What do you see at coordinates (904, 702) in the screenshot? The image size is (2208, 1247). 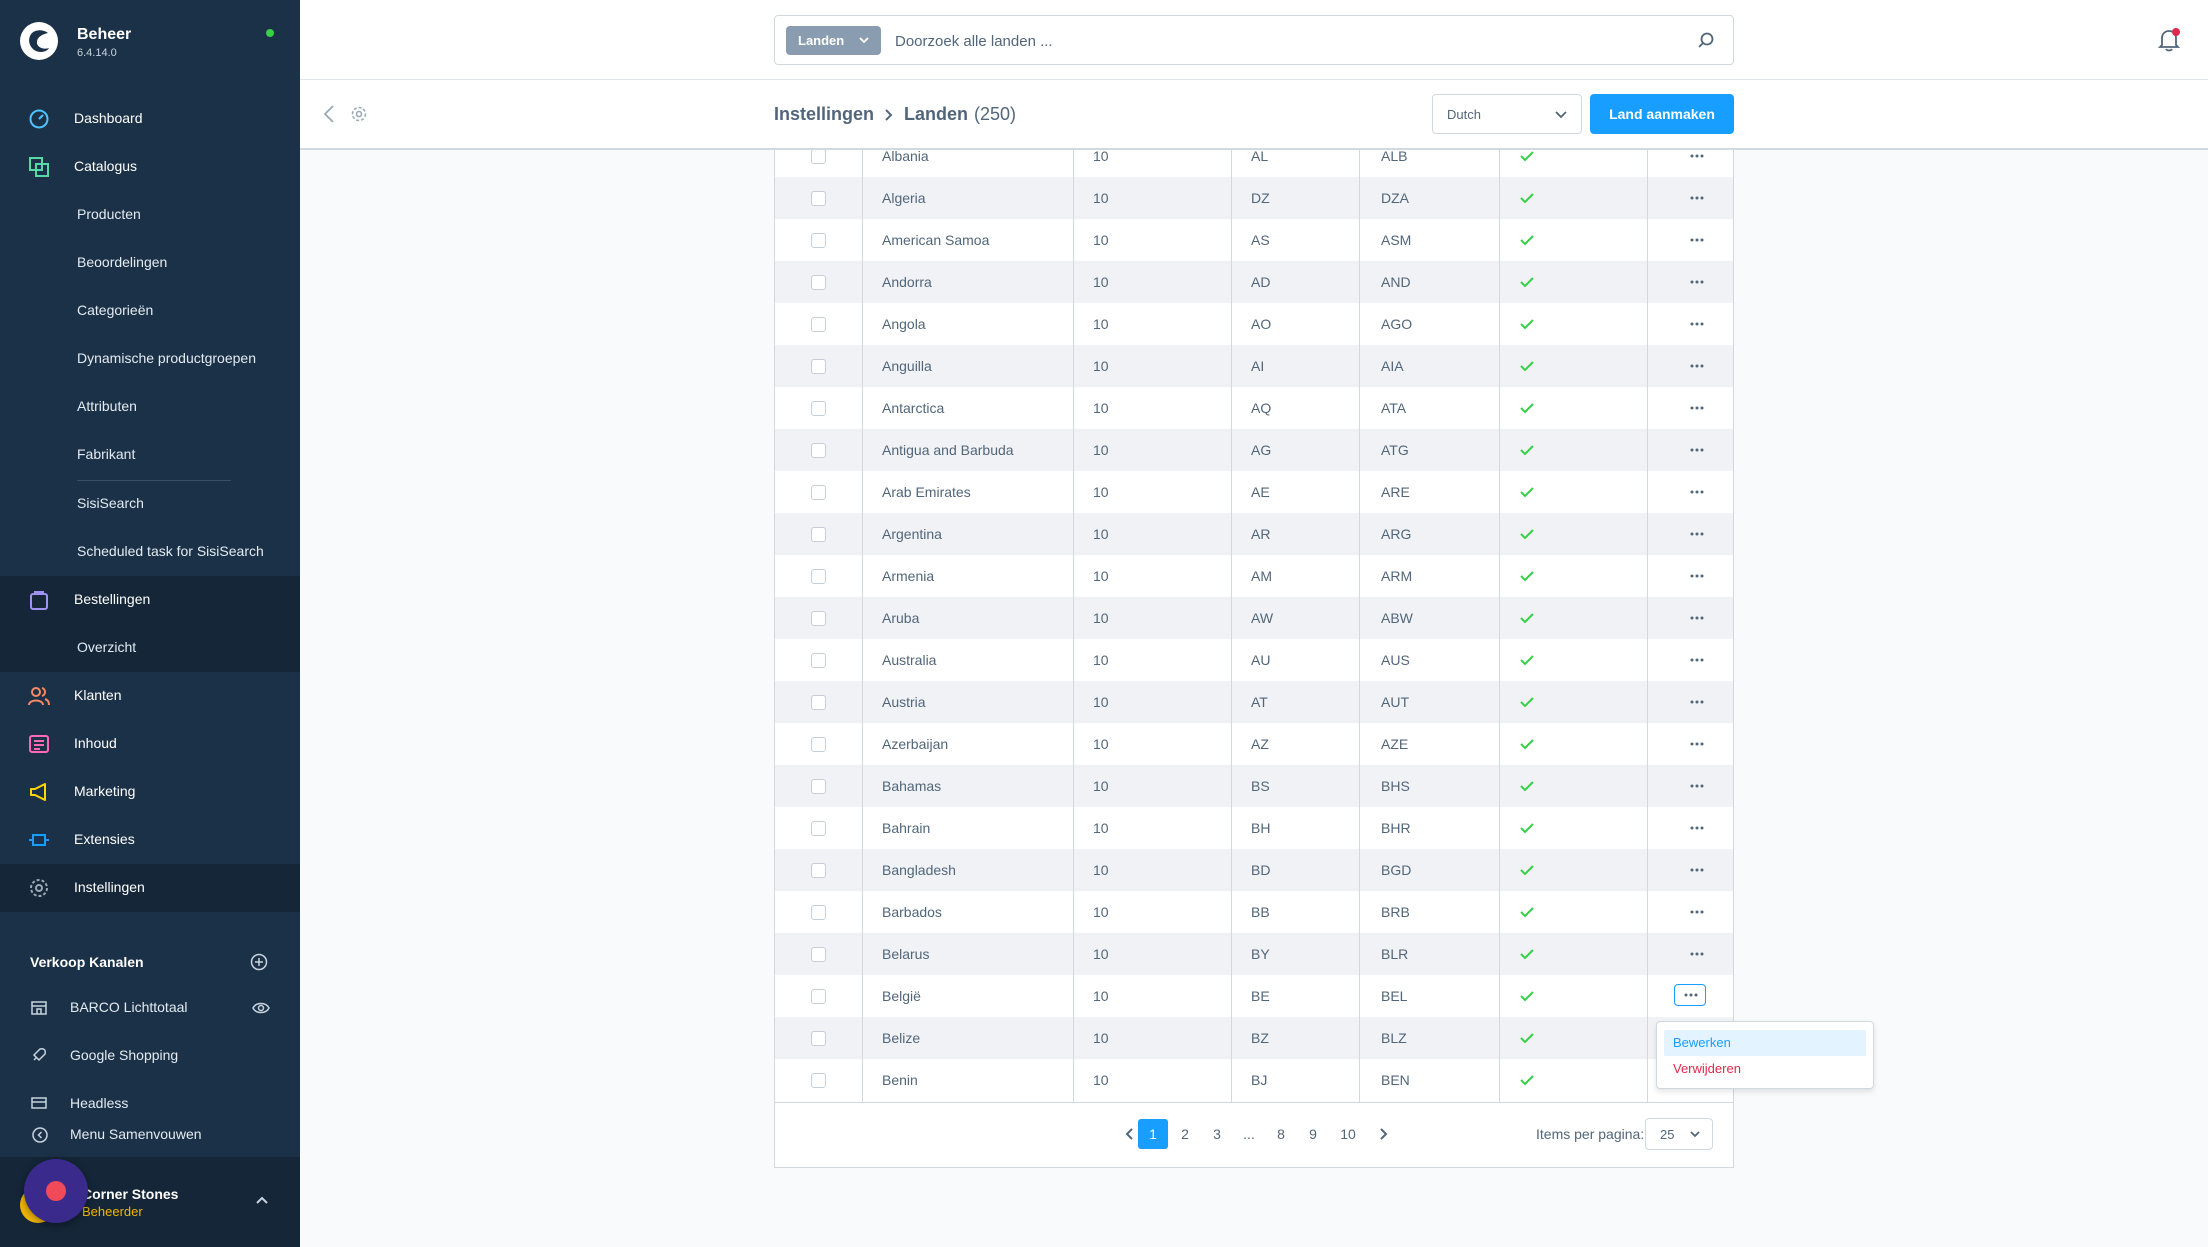 I see `country-name: Austria` at bounding box center [904, 702].